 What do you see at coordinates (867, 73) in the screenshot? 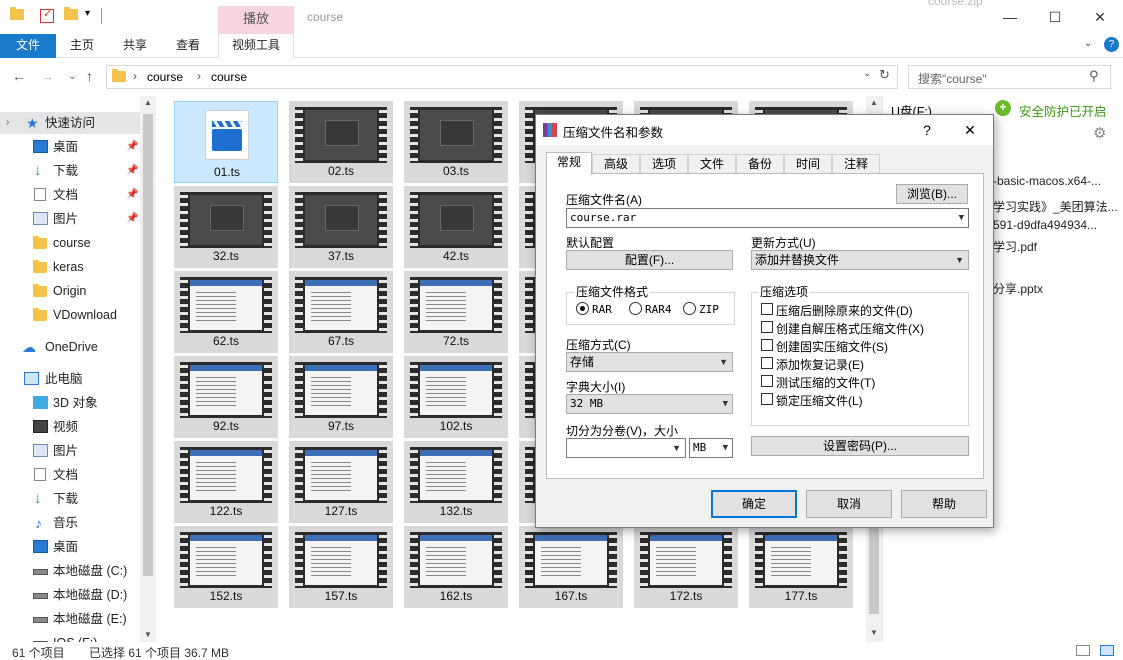
I see `address-dropdown-icon: ⌄` at bounding box center [867, 73].